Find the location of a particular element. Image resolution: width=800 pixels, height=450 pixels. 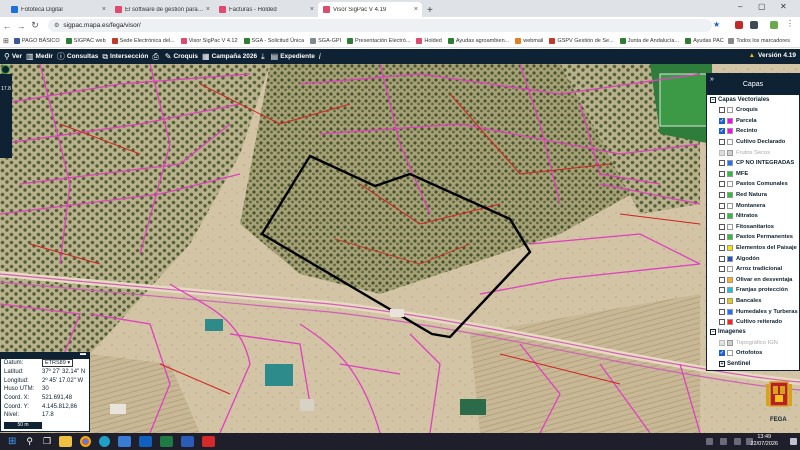

toolbar-print-button: ⎙ is located at coordinates (156, 57).